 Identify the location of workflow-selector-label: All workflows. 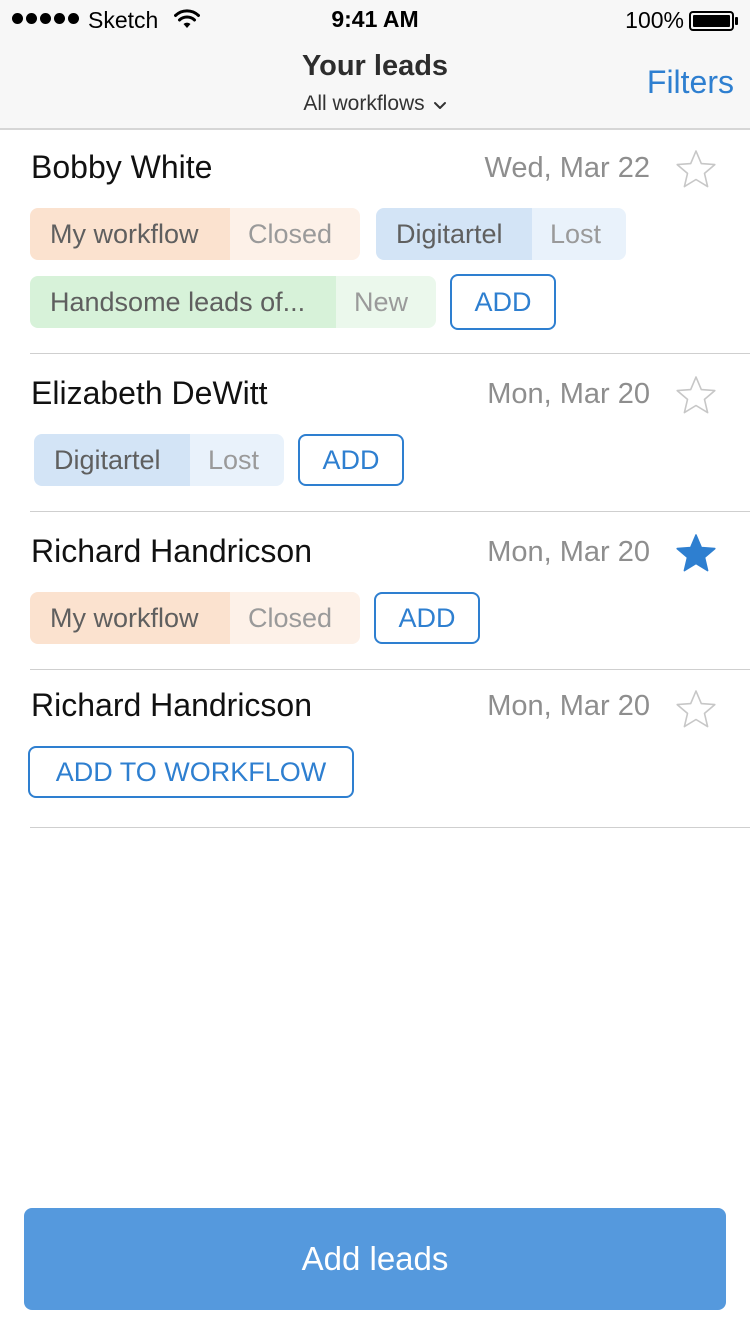
(364, 103).